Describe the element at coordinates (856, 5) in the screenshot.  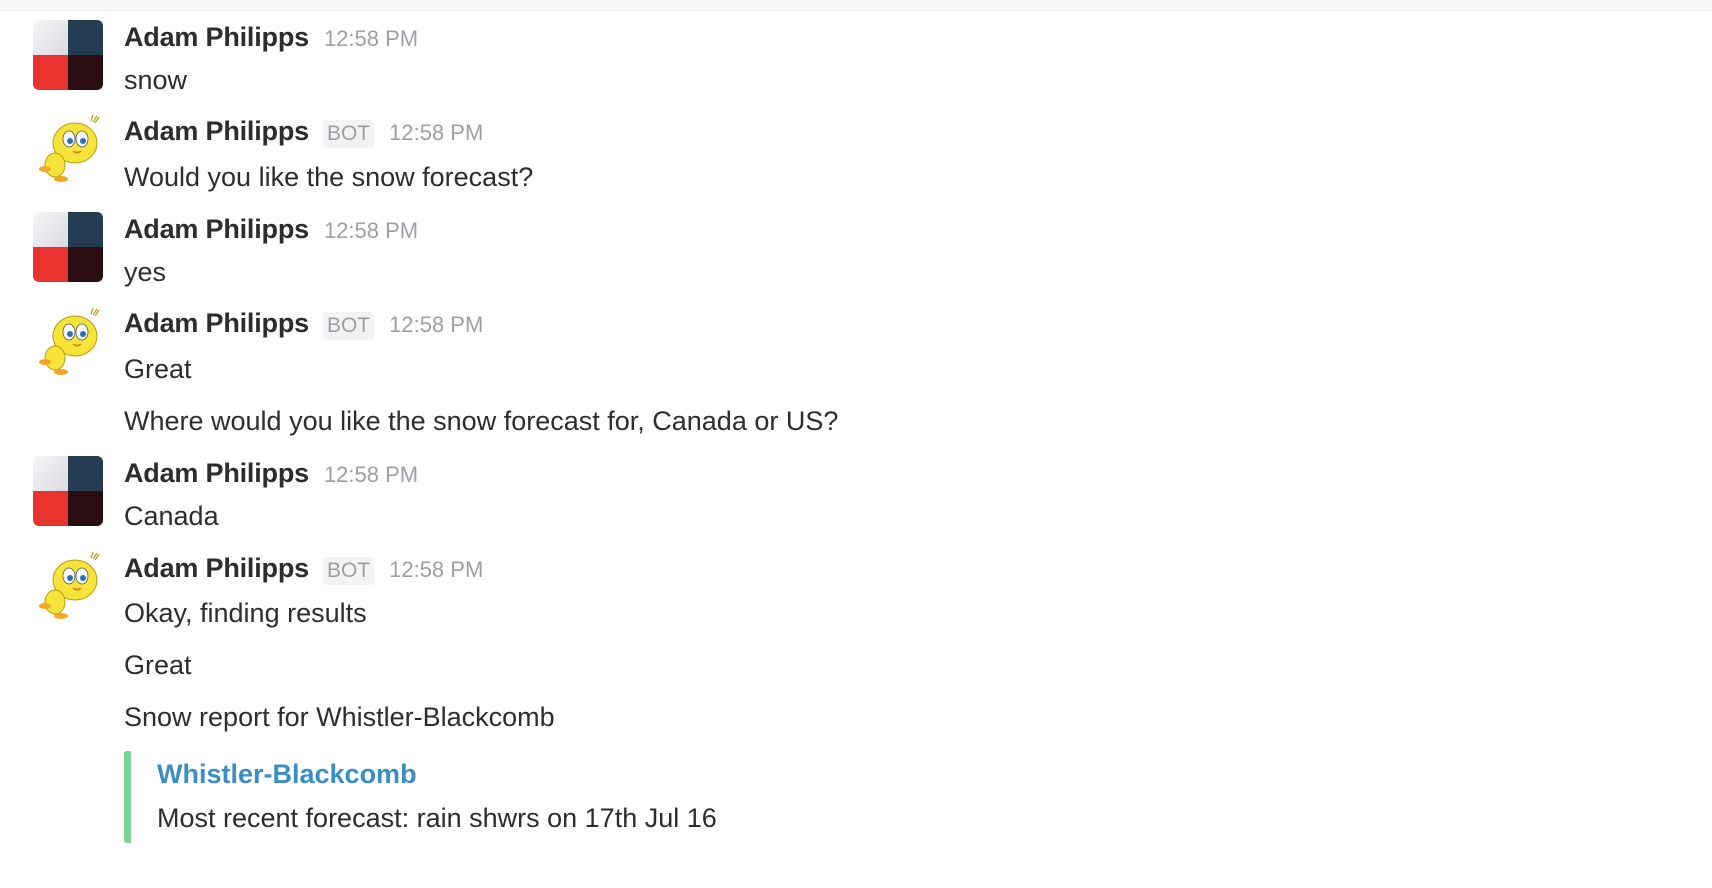
I see `top-bar` at that location.